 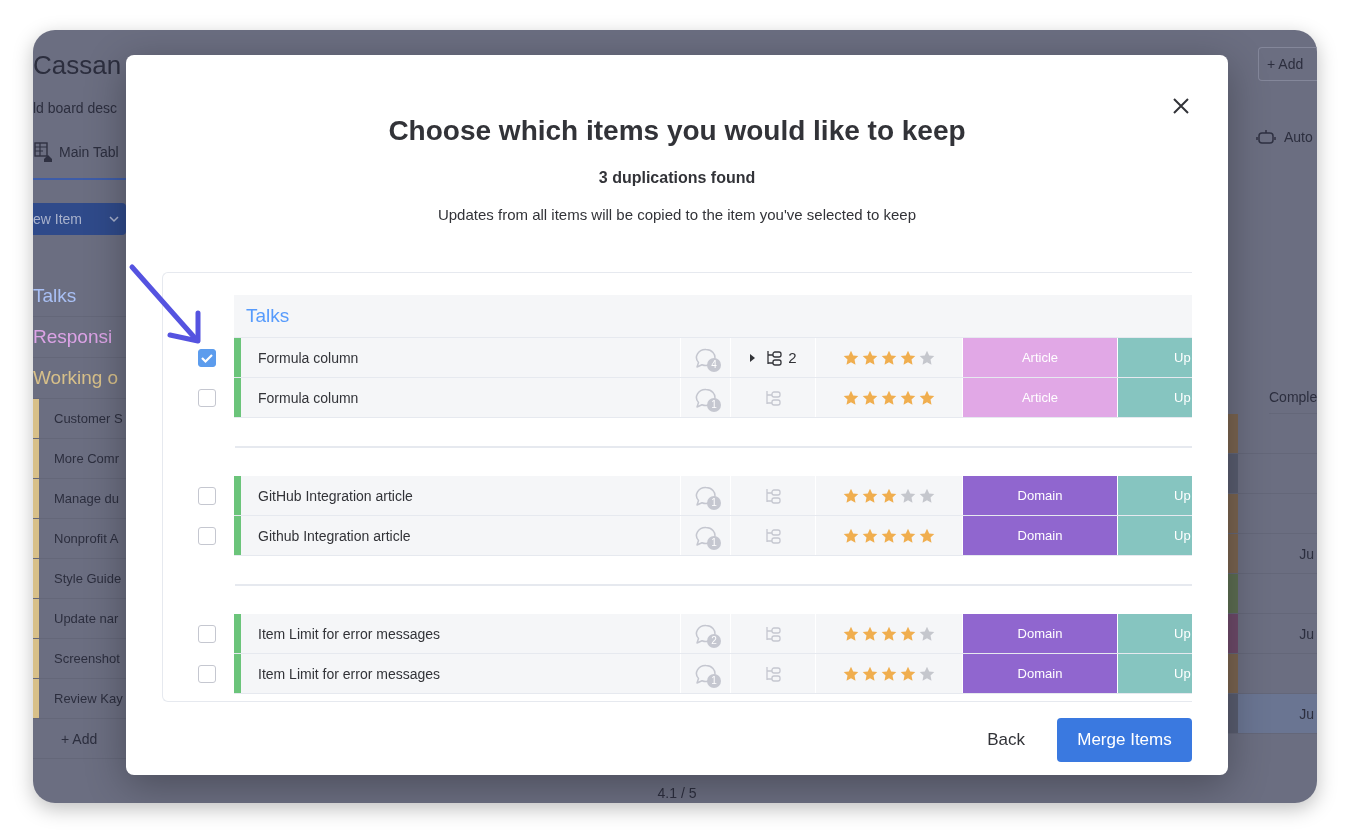 What do you see at coordinates (792, 357) in the screenshot?
I see `subitem-count: 2` at bounding box center [792, 357].